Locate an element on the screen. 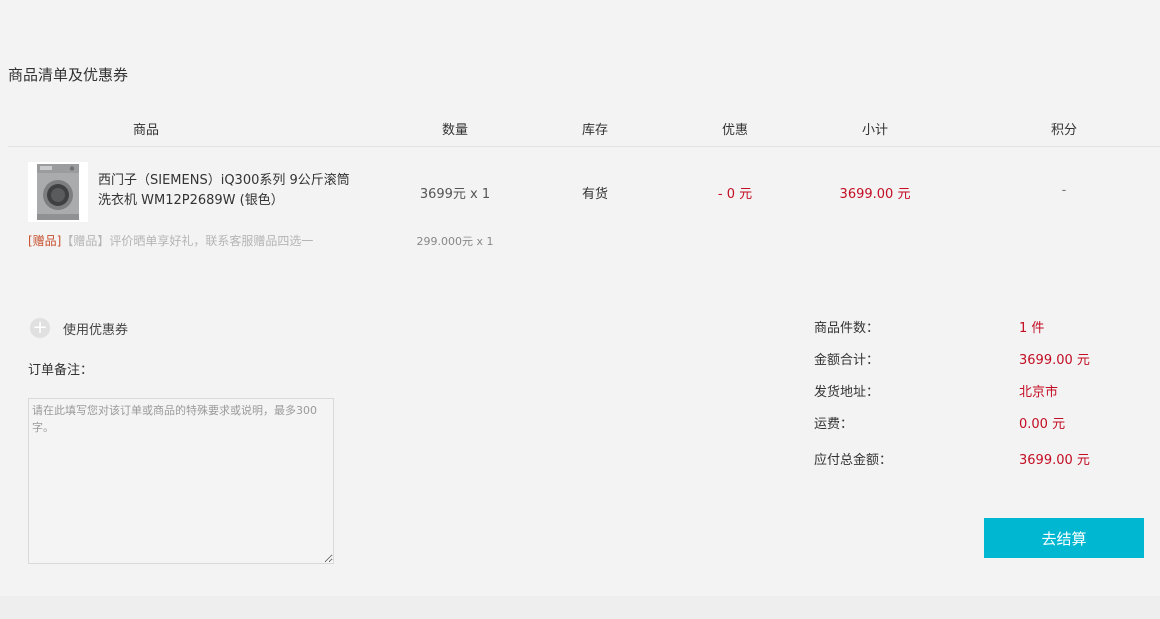 The width and height of the screenshot is (1160, 619). payable-total-label: 应付总金额： is located at coordinates (853, 460).